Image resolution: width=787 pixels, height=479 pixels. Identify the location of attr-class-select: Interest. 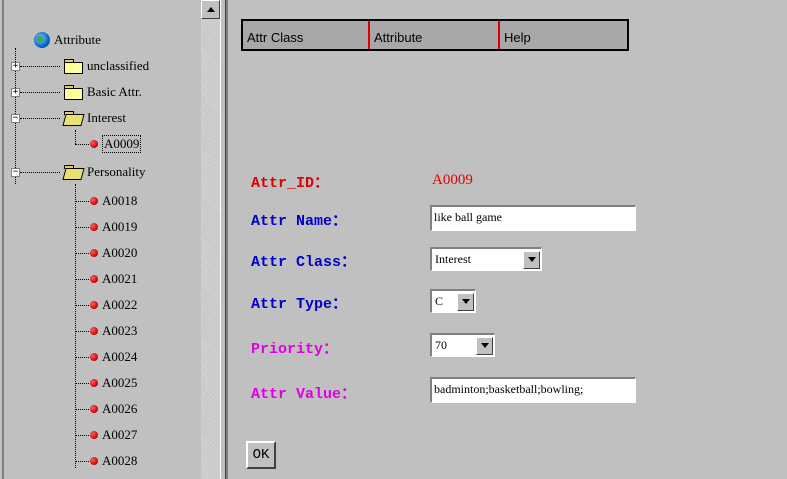
(486, 259).